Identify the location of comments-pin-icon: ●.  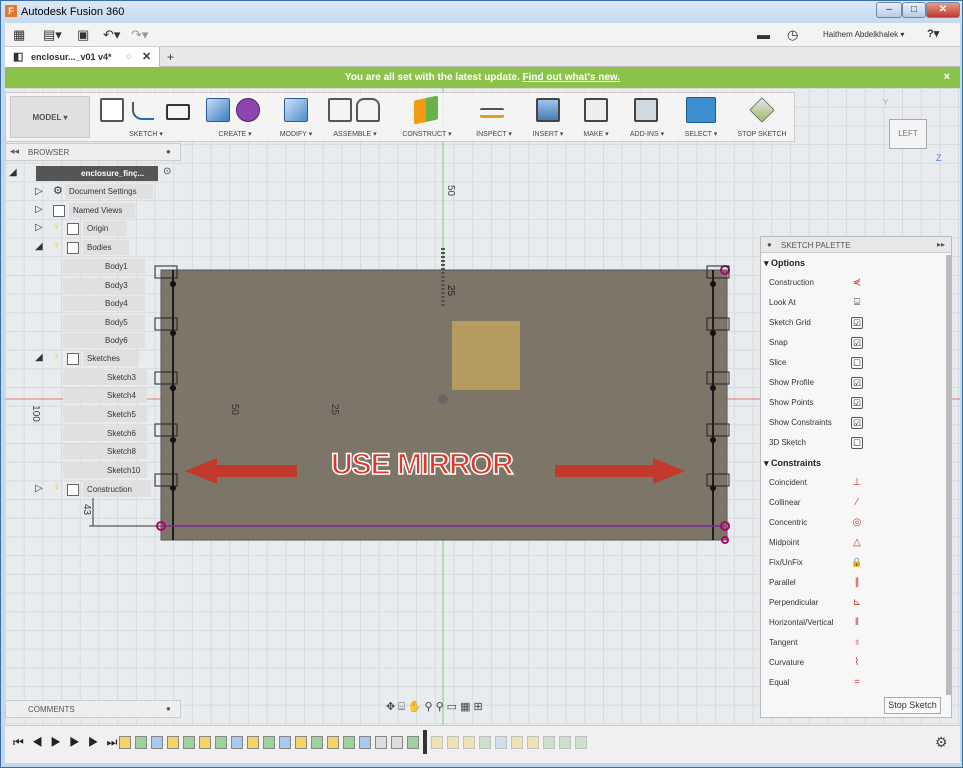
(168, 708).